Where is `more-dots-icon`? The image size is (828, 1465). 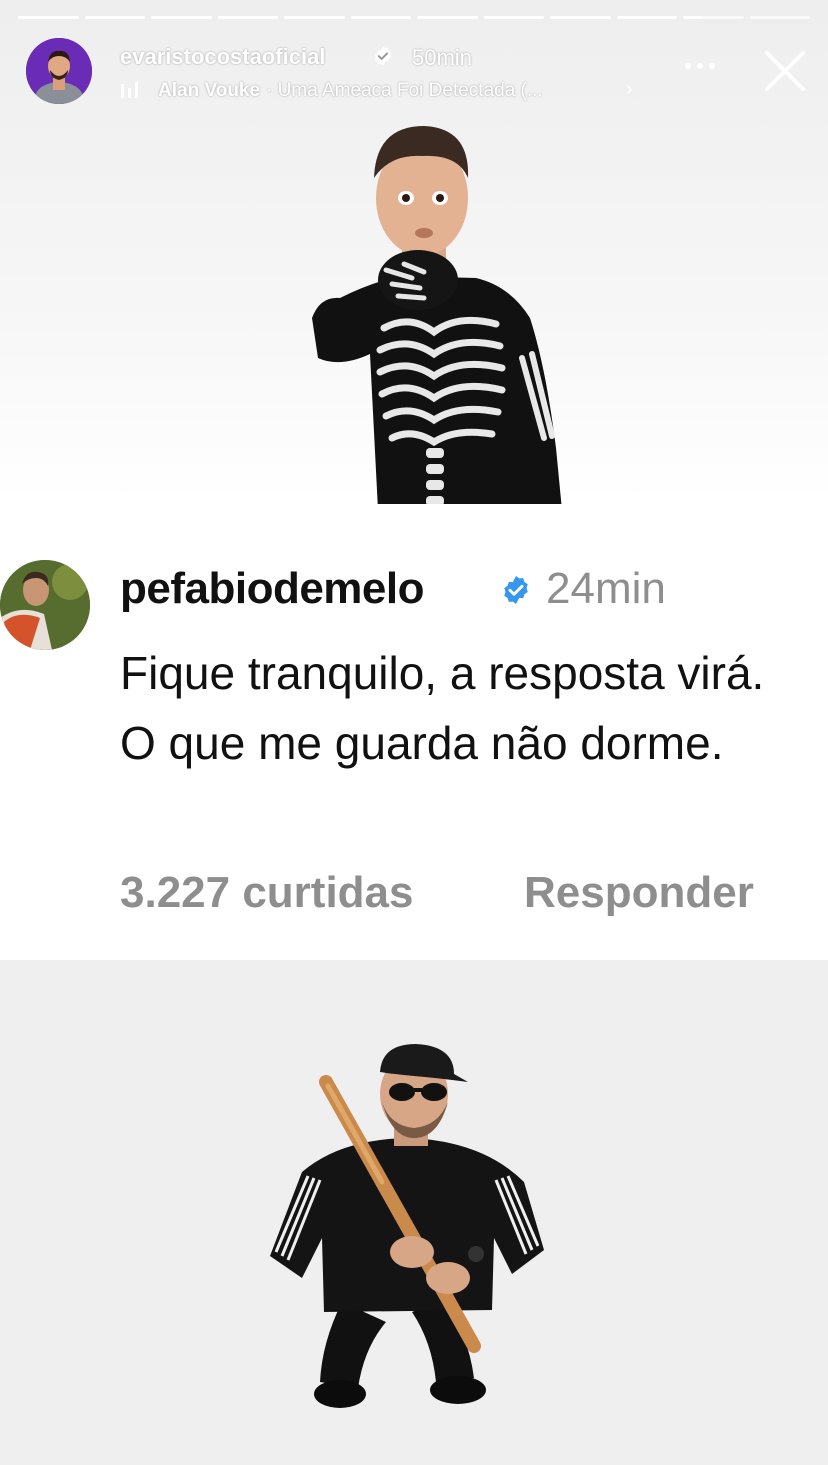 more-dots-icon is located at coordinates (700, 66).